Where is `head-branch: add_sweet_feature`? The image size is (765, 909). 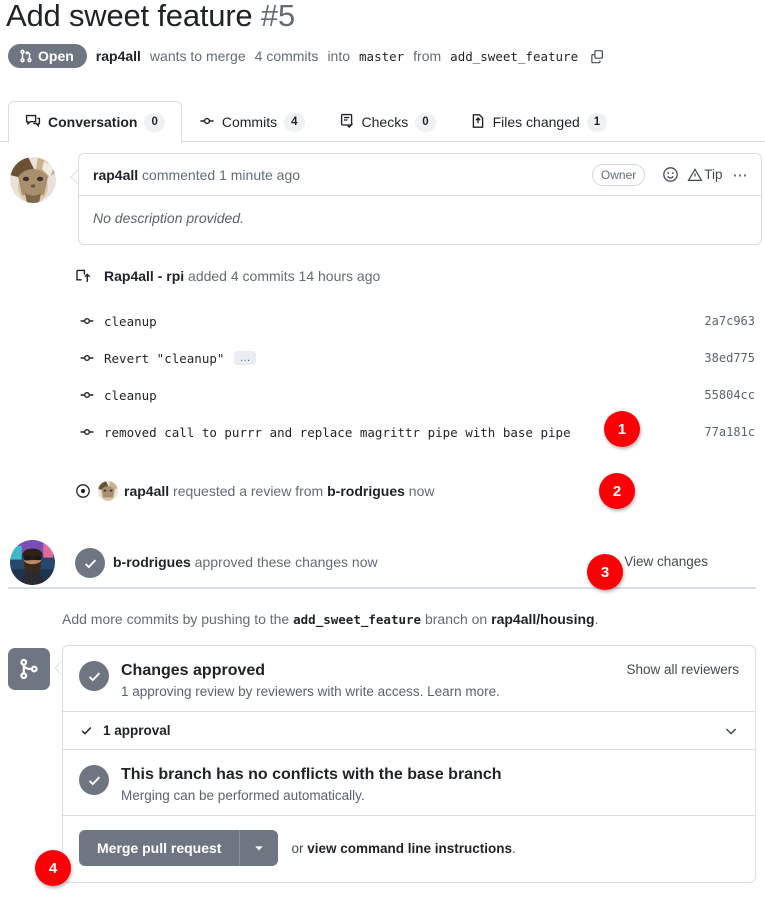 head-branch: add_sweet_feature is located at coordinates (514, 56).